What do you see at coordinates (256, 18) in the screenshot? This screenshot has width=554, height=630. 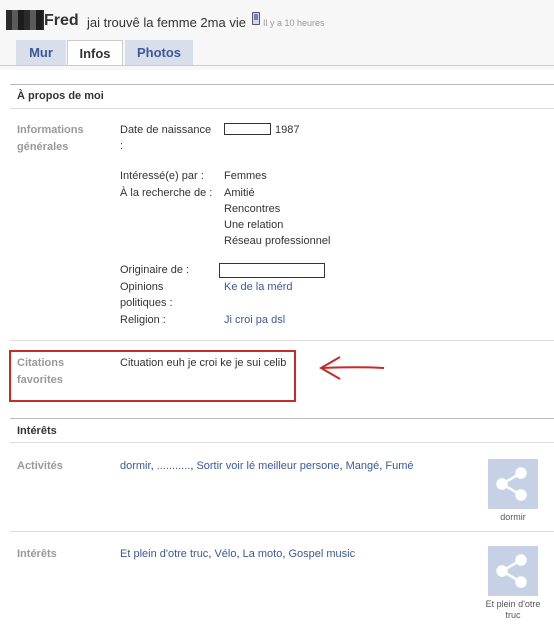 I see `mobile-phone-icon` at bounding box center [256, 18].